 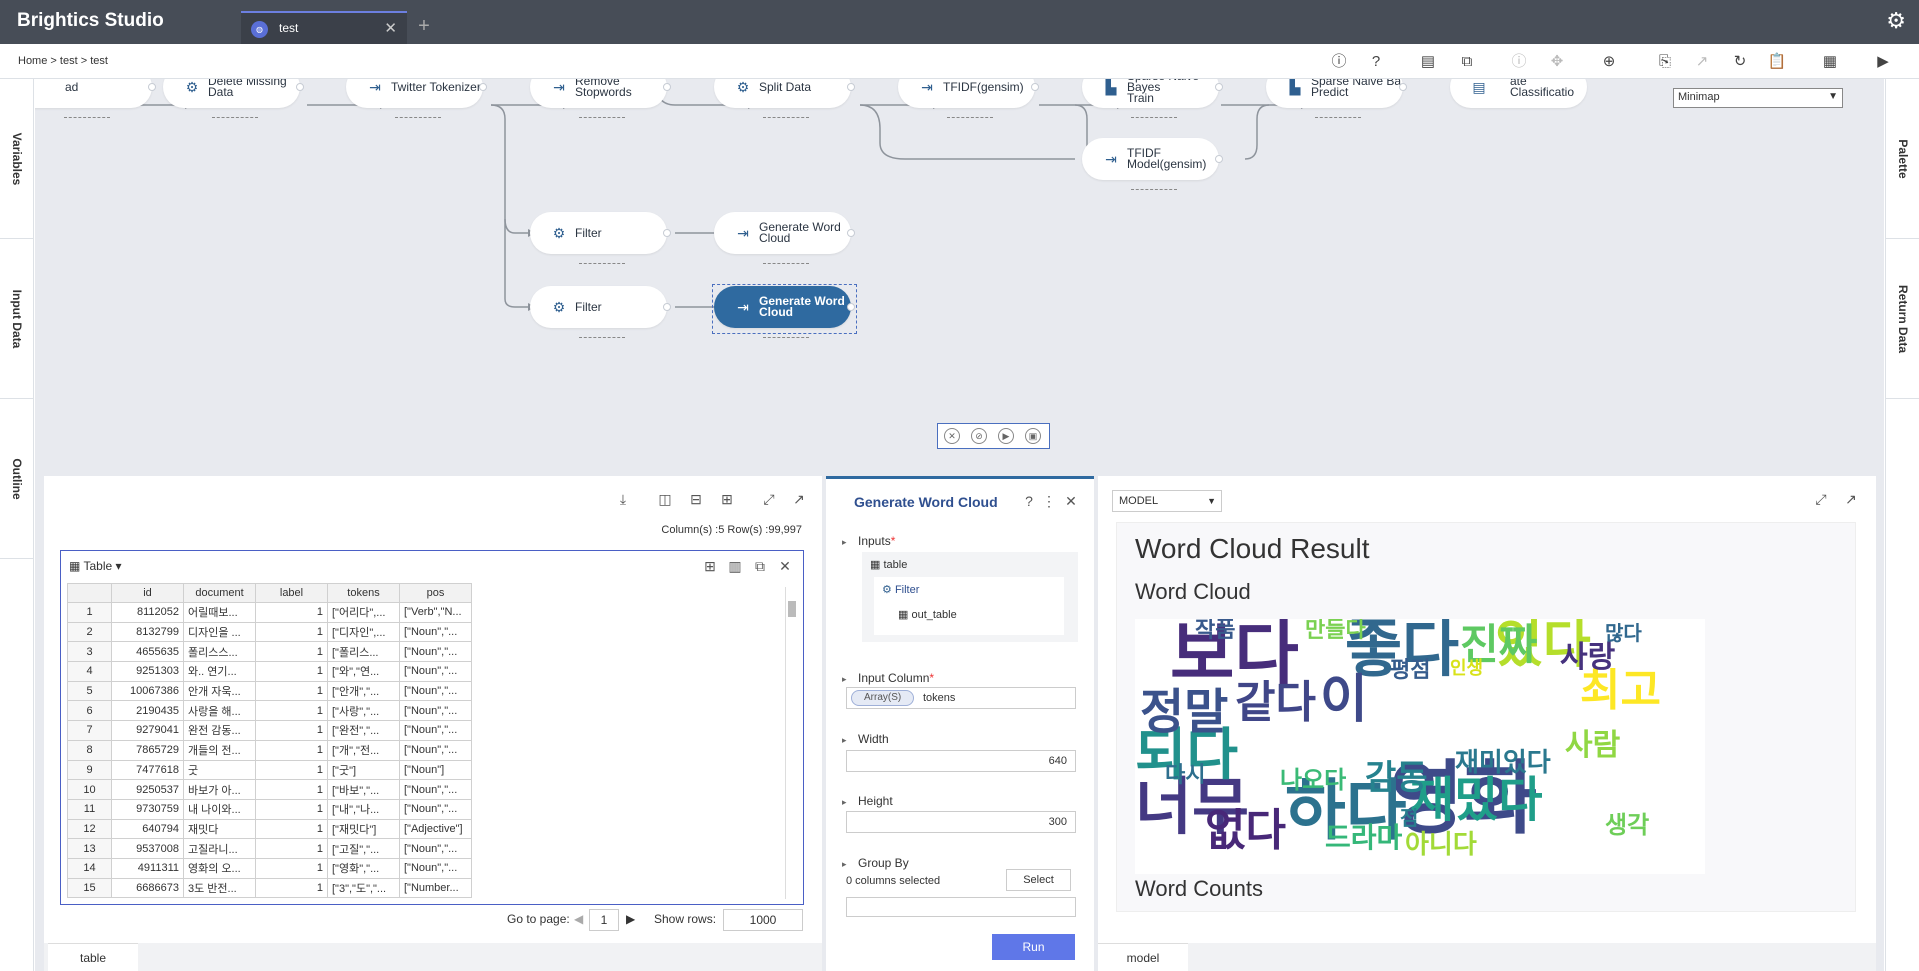 What do you see at coordinates (147, 730) in the screenshot?
I see `table-cell: 9279041` at bounding box center [147, 730].